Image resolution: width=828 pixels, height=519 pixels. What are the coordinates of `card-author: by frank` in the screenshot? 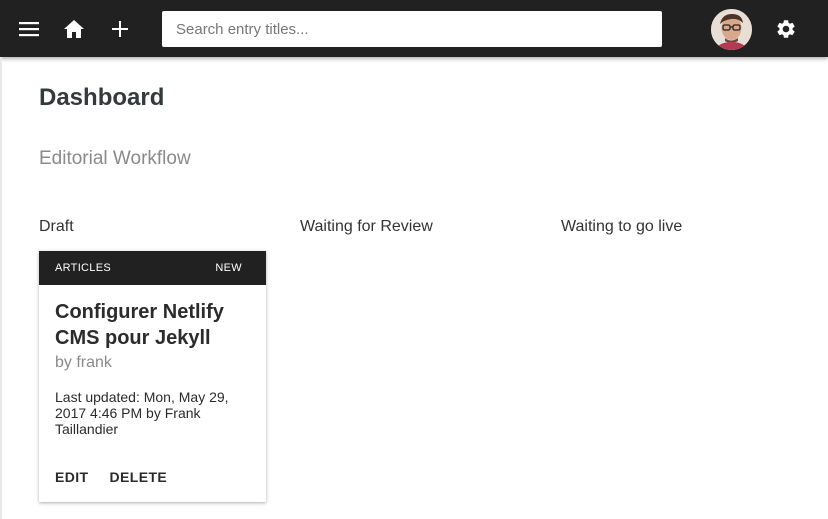 It's located at (83, 362).